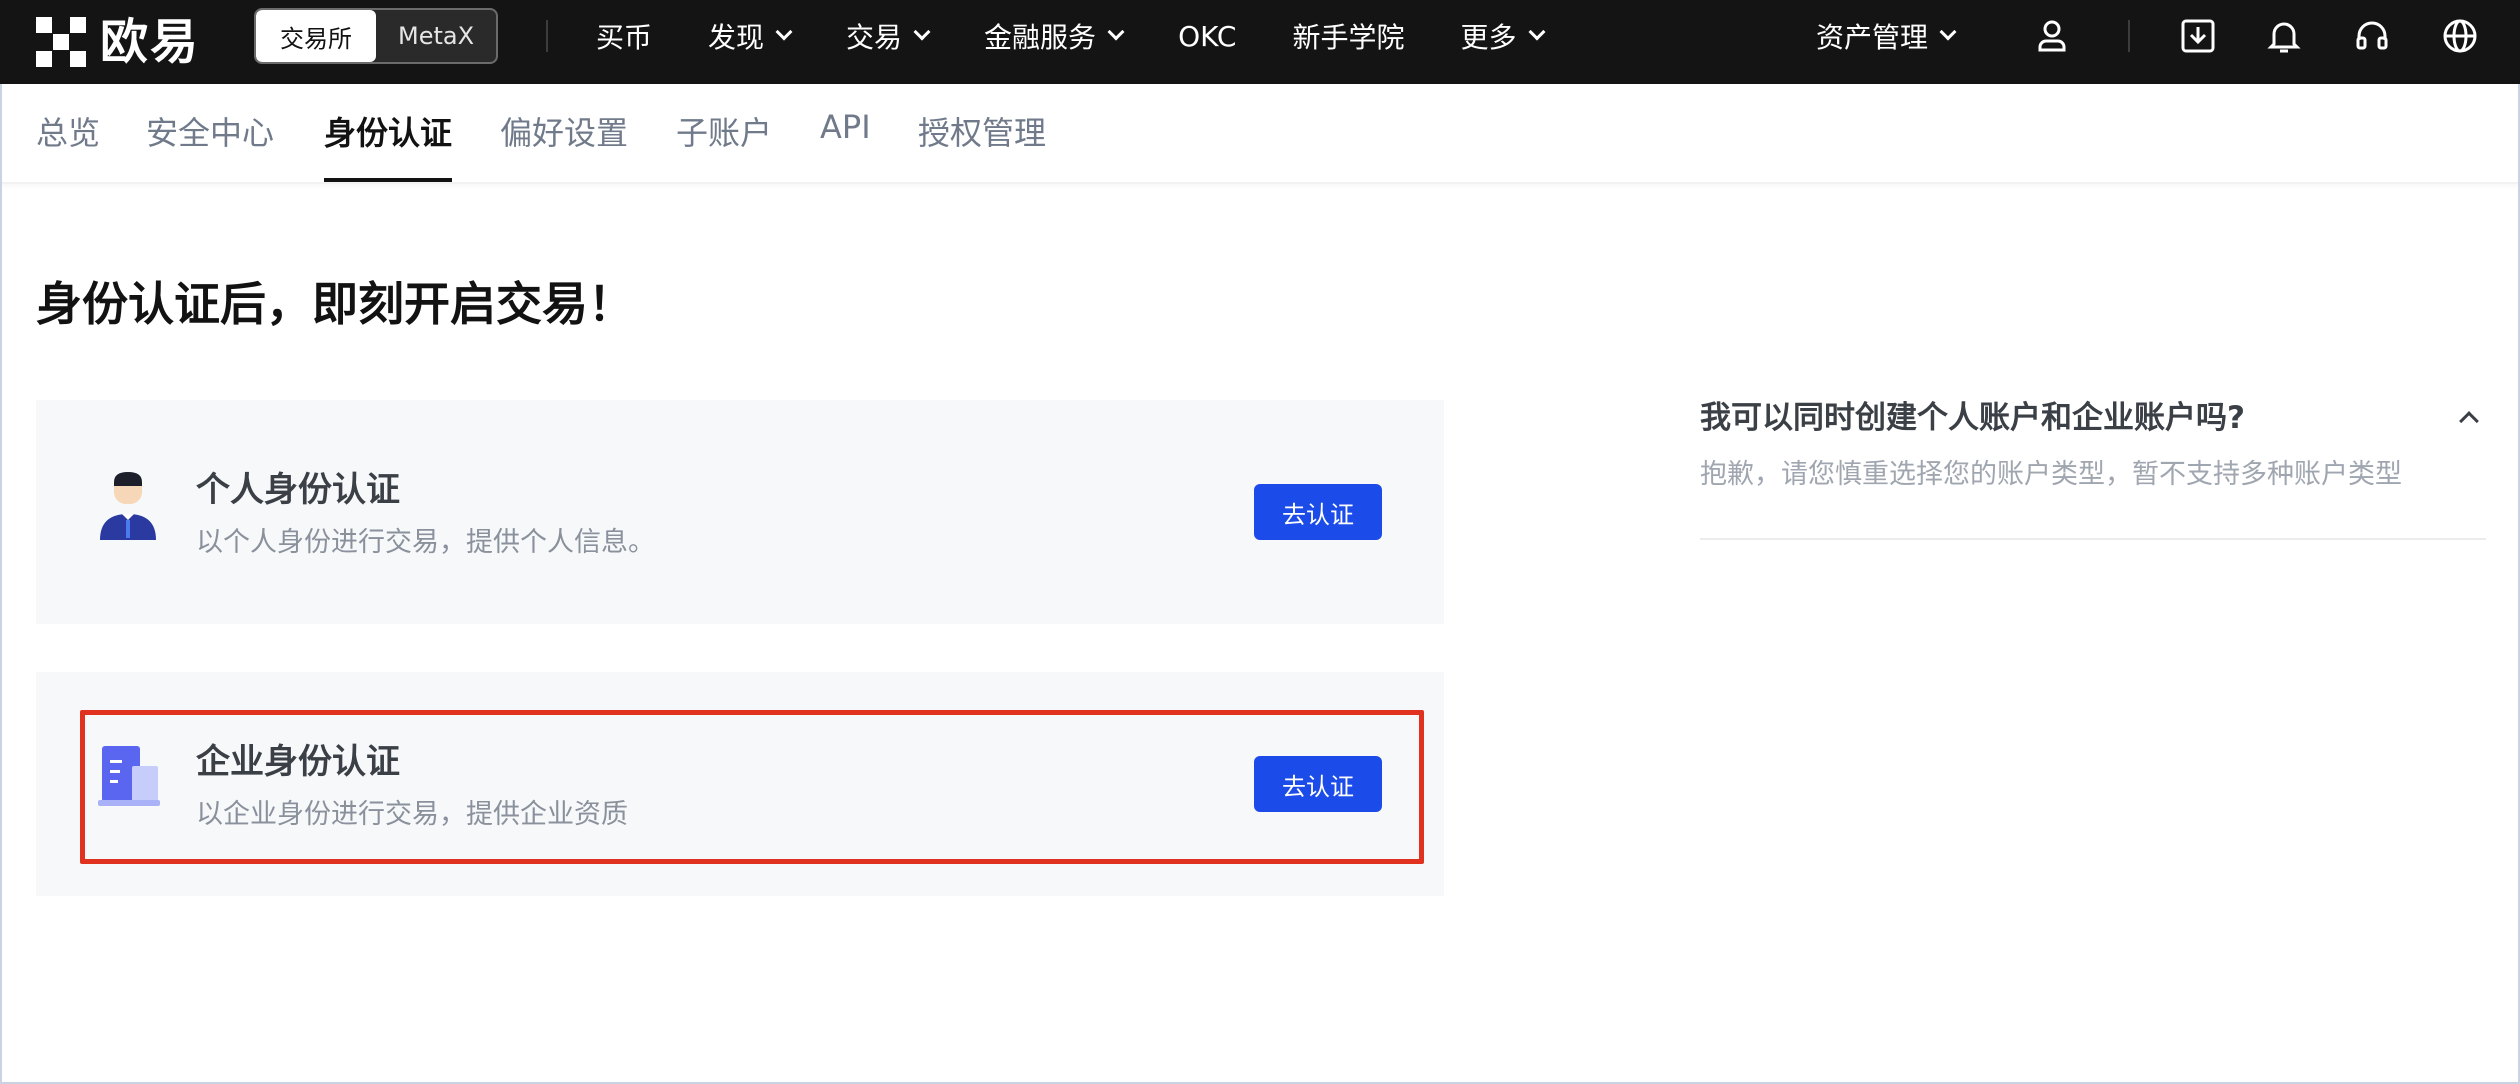 The width and height of the screenshot is (2520, 1084). I want to click on nav-label: 金融服务, so click(1040, 37).